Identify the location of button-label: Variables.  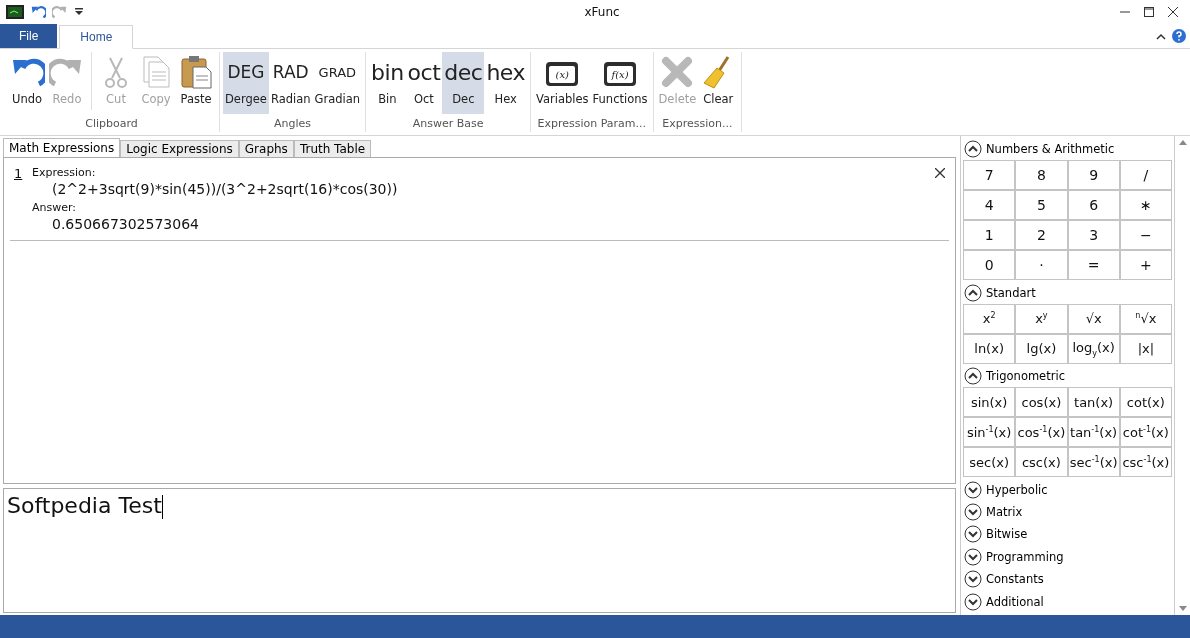
(562, 99).